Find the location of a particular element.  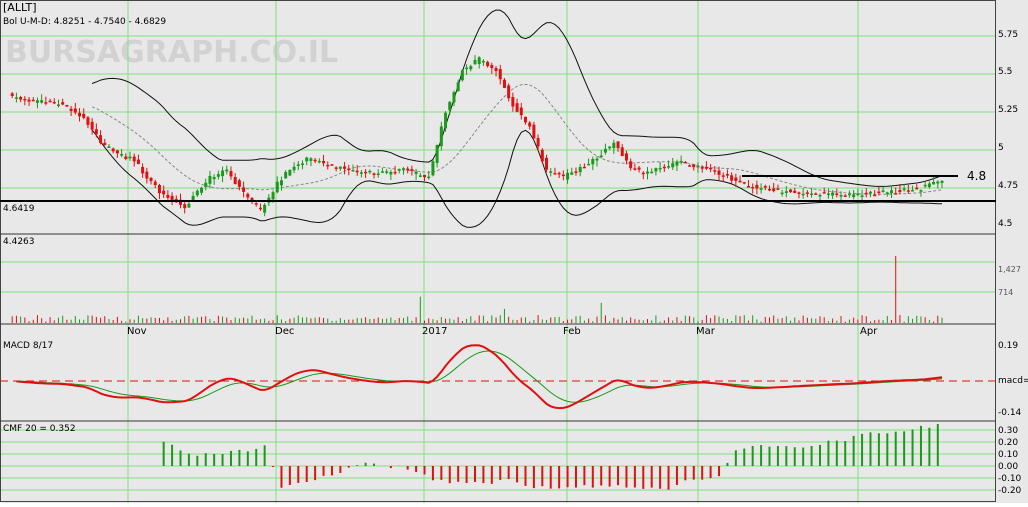

cmf-label: CMF 20 = 0.352 is located at coordinates (39, 429).